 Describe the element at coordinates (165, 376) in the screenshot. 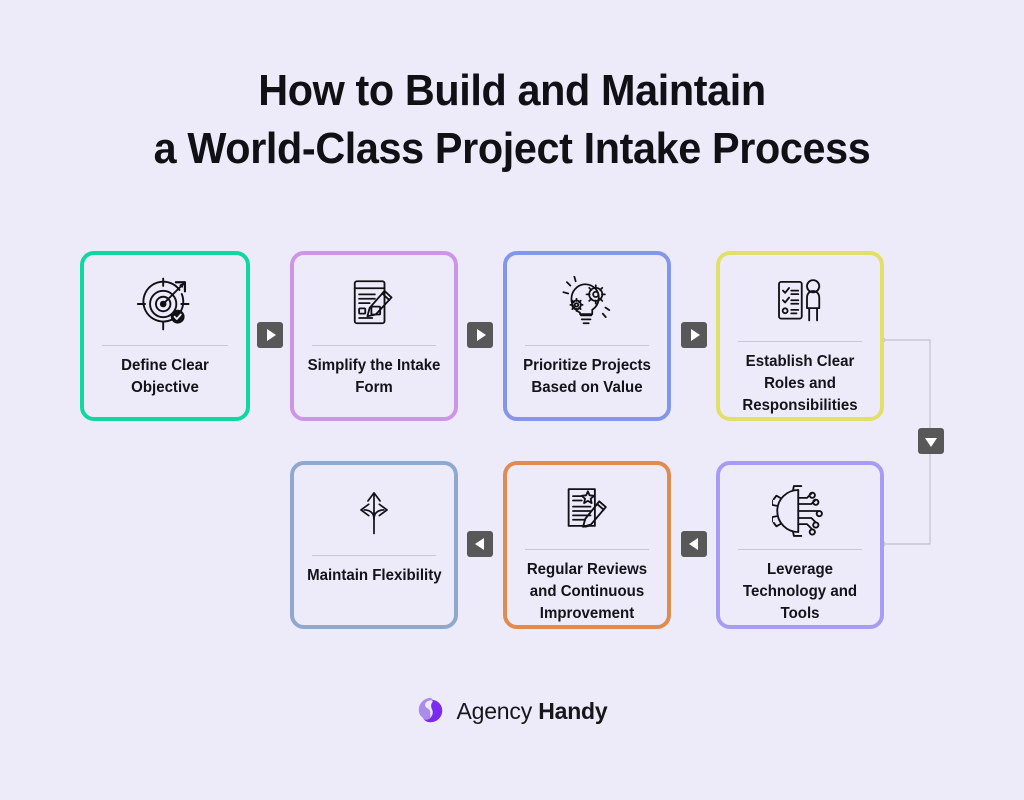

I see `step-card-label: Define Clear Objective` at that location.